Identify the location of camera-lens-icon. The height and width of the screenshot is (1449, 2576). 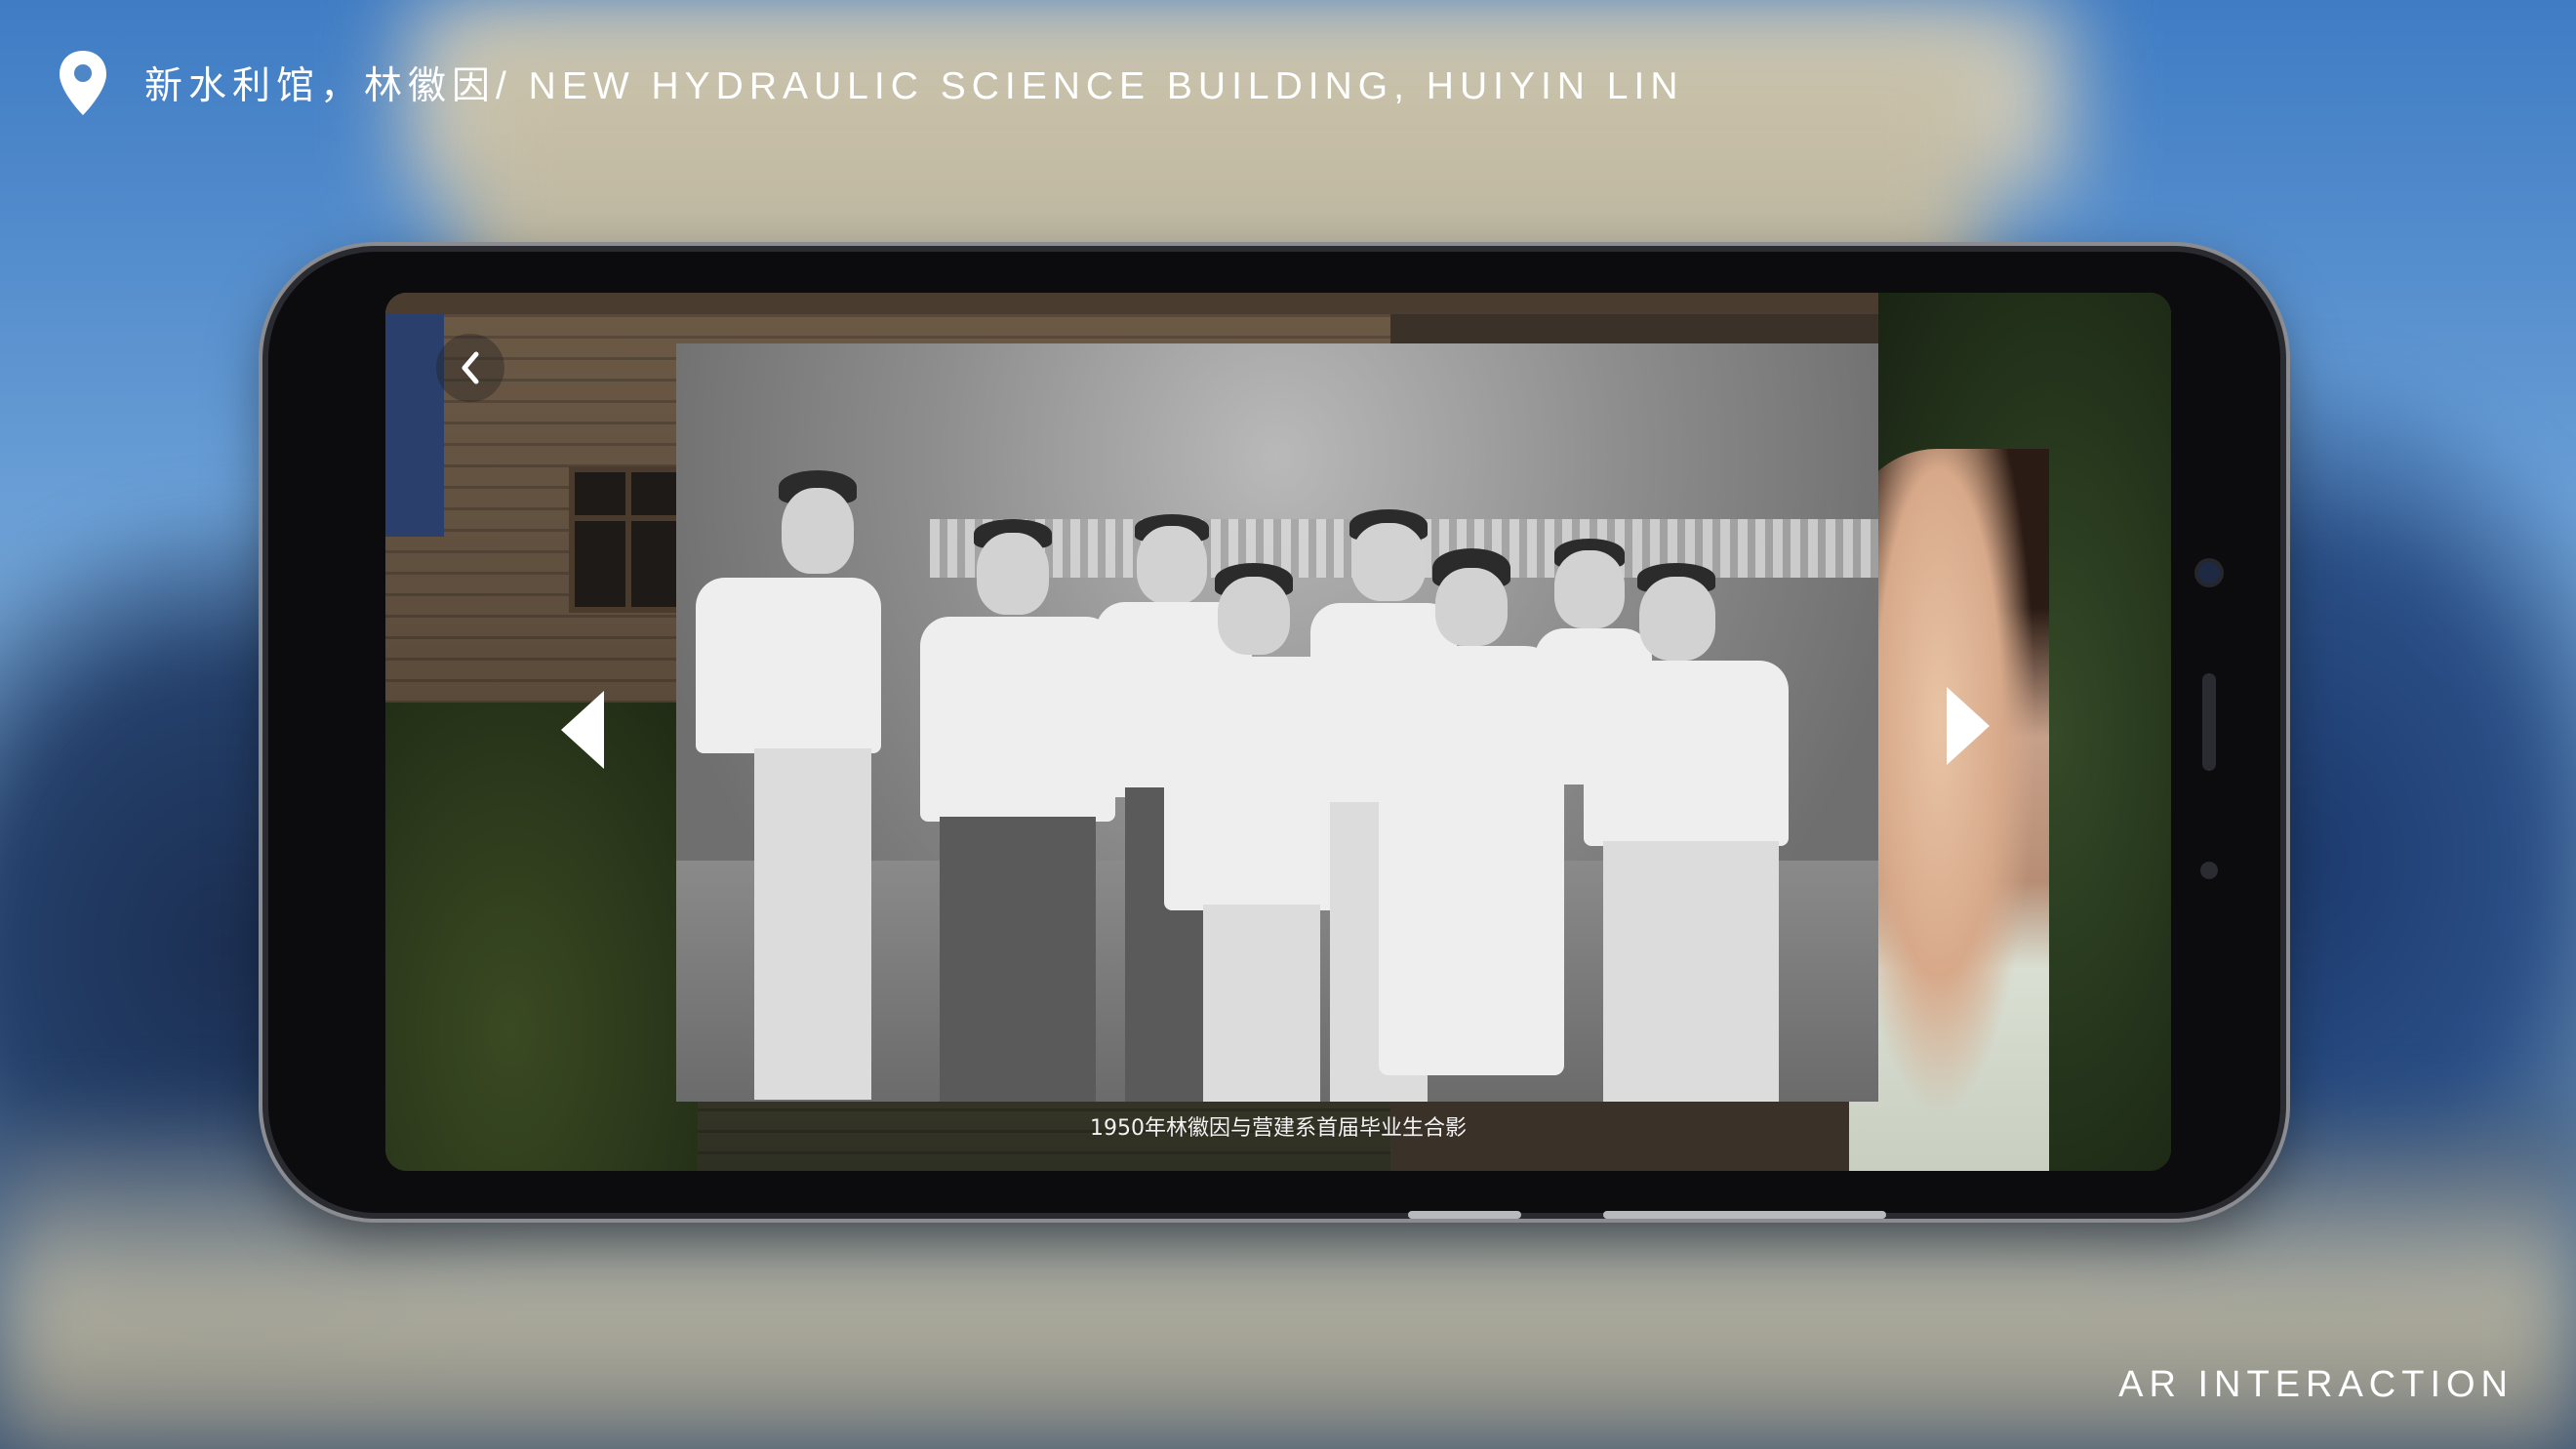
(2209, 573).